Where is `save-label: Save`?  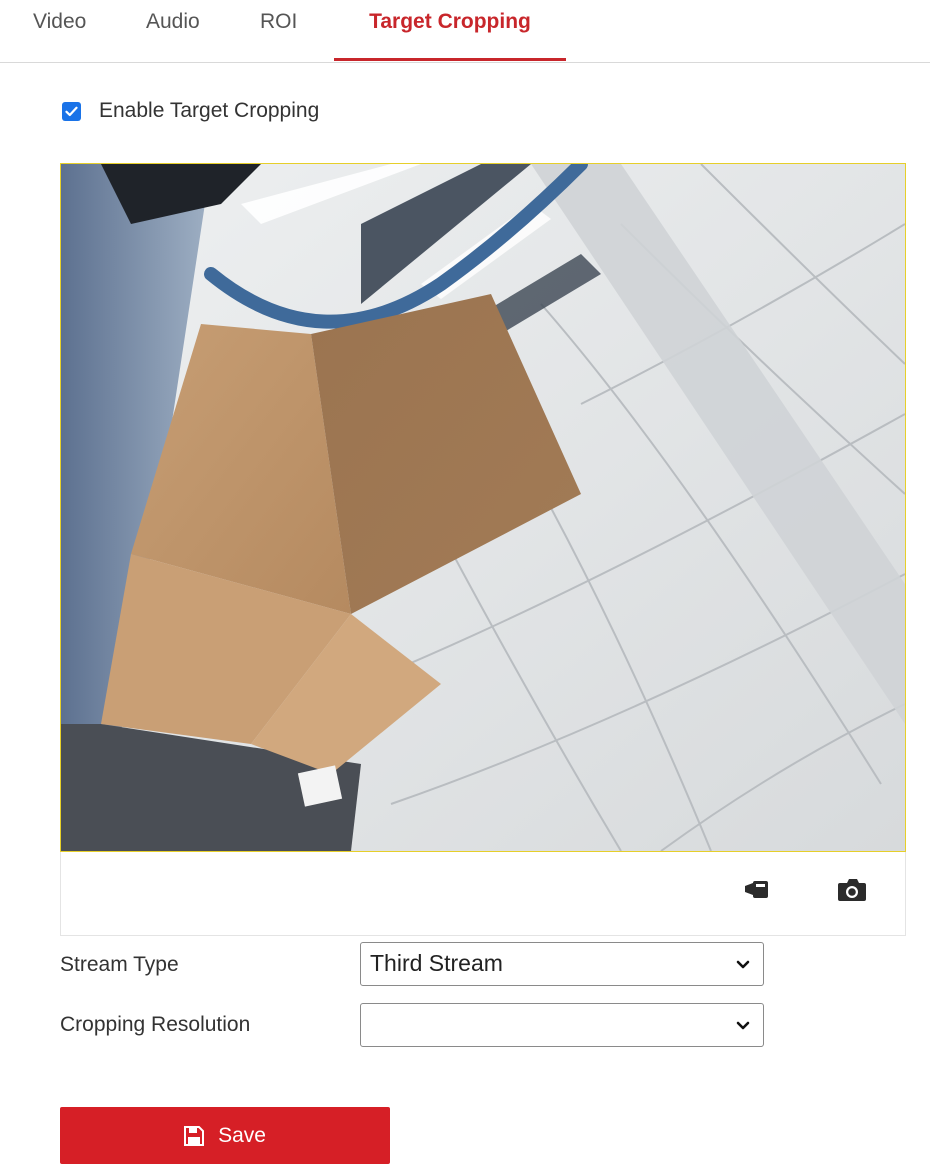 save-label: Save is located at coordinates (242, 1135).